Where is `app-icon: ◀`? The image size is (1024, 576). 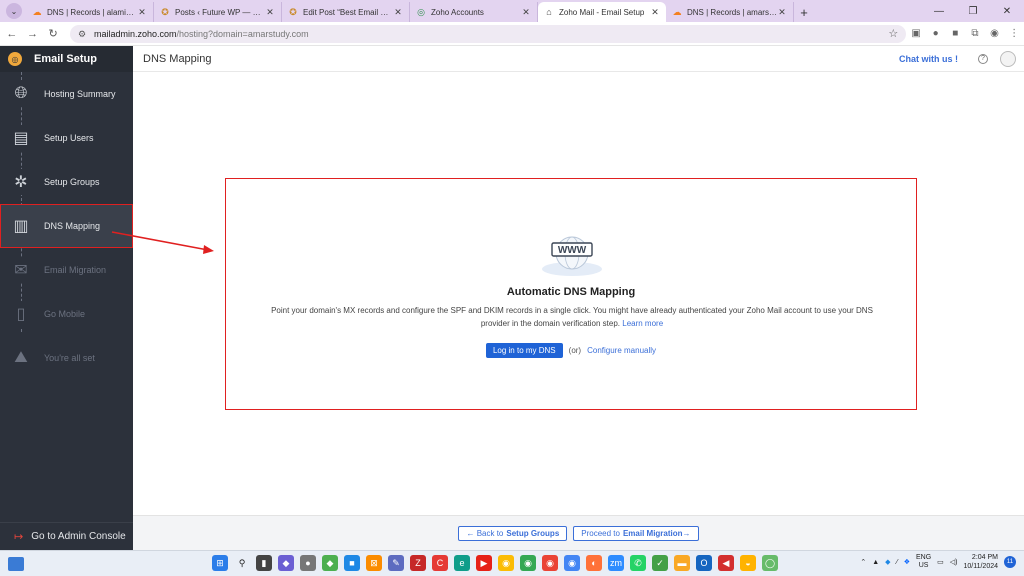 app-icon: ◀ is located at coordinates (726, 563).